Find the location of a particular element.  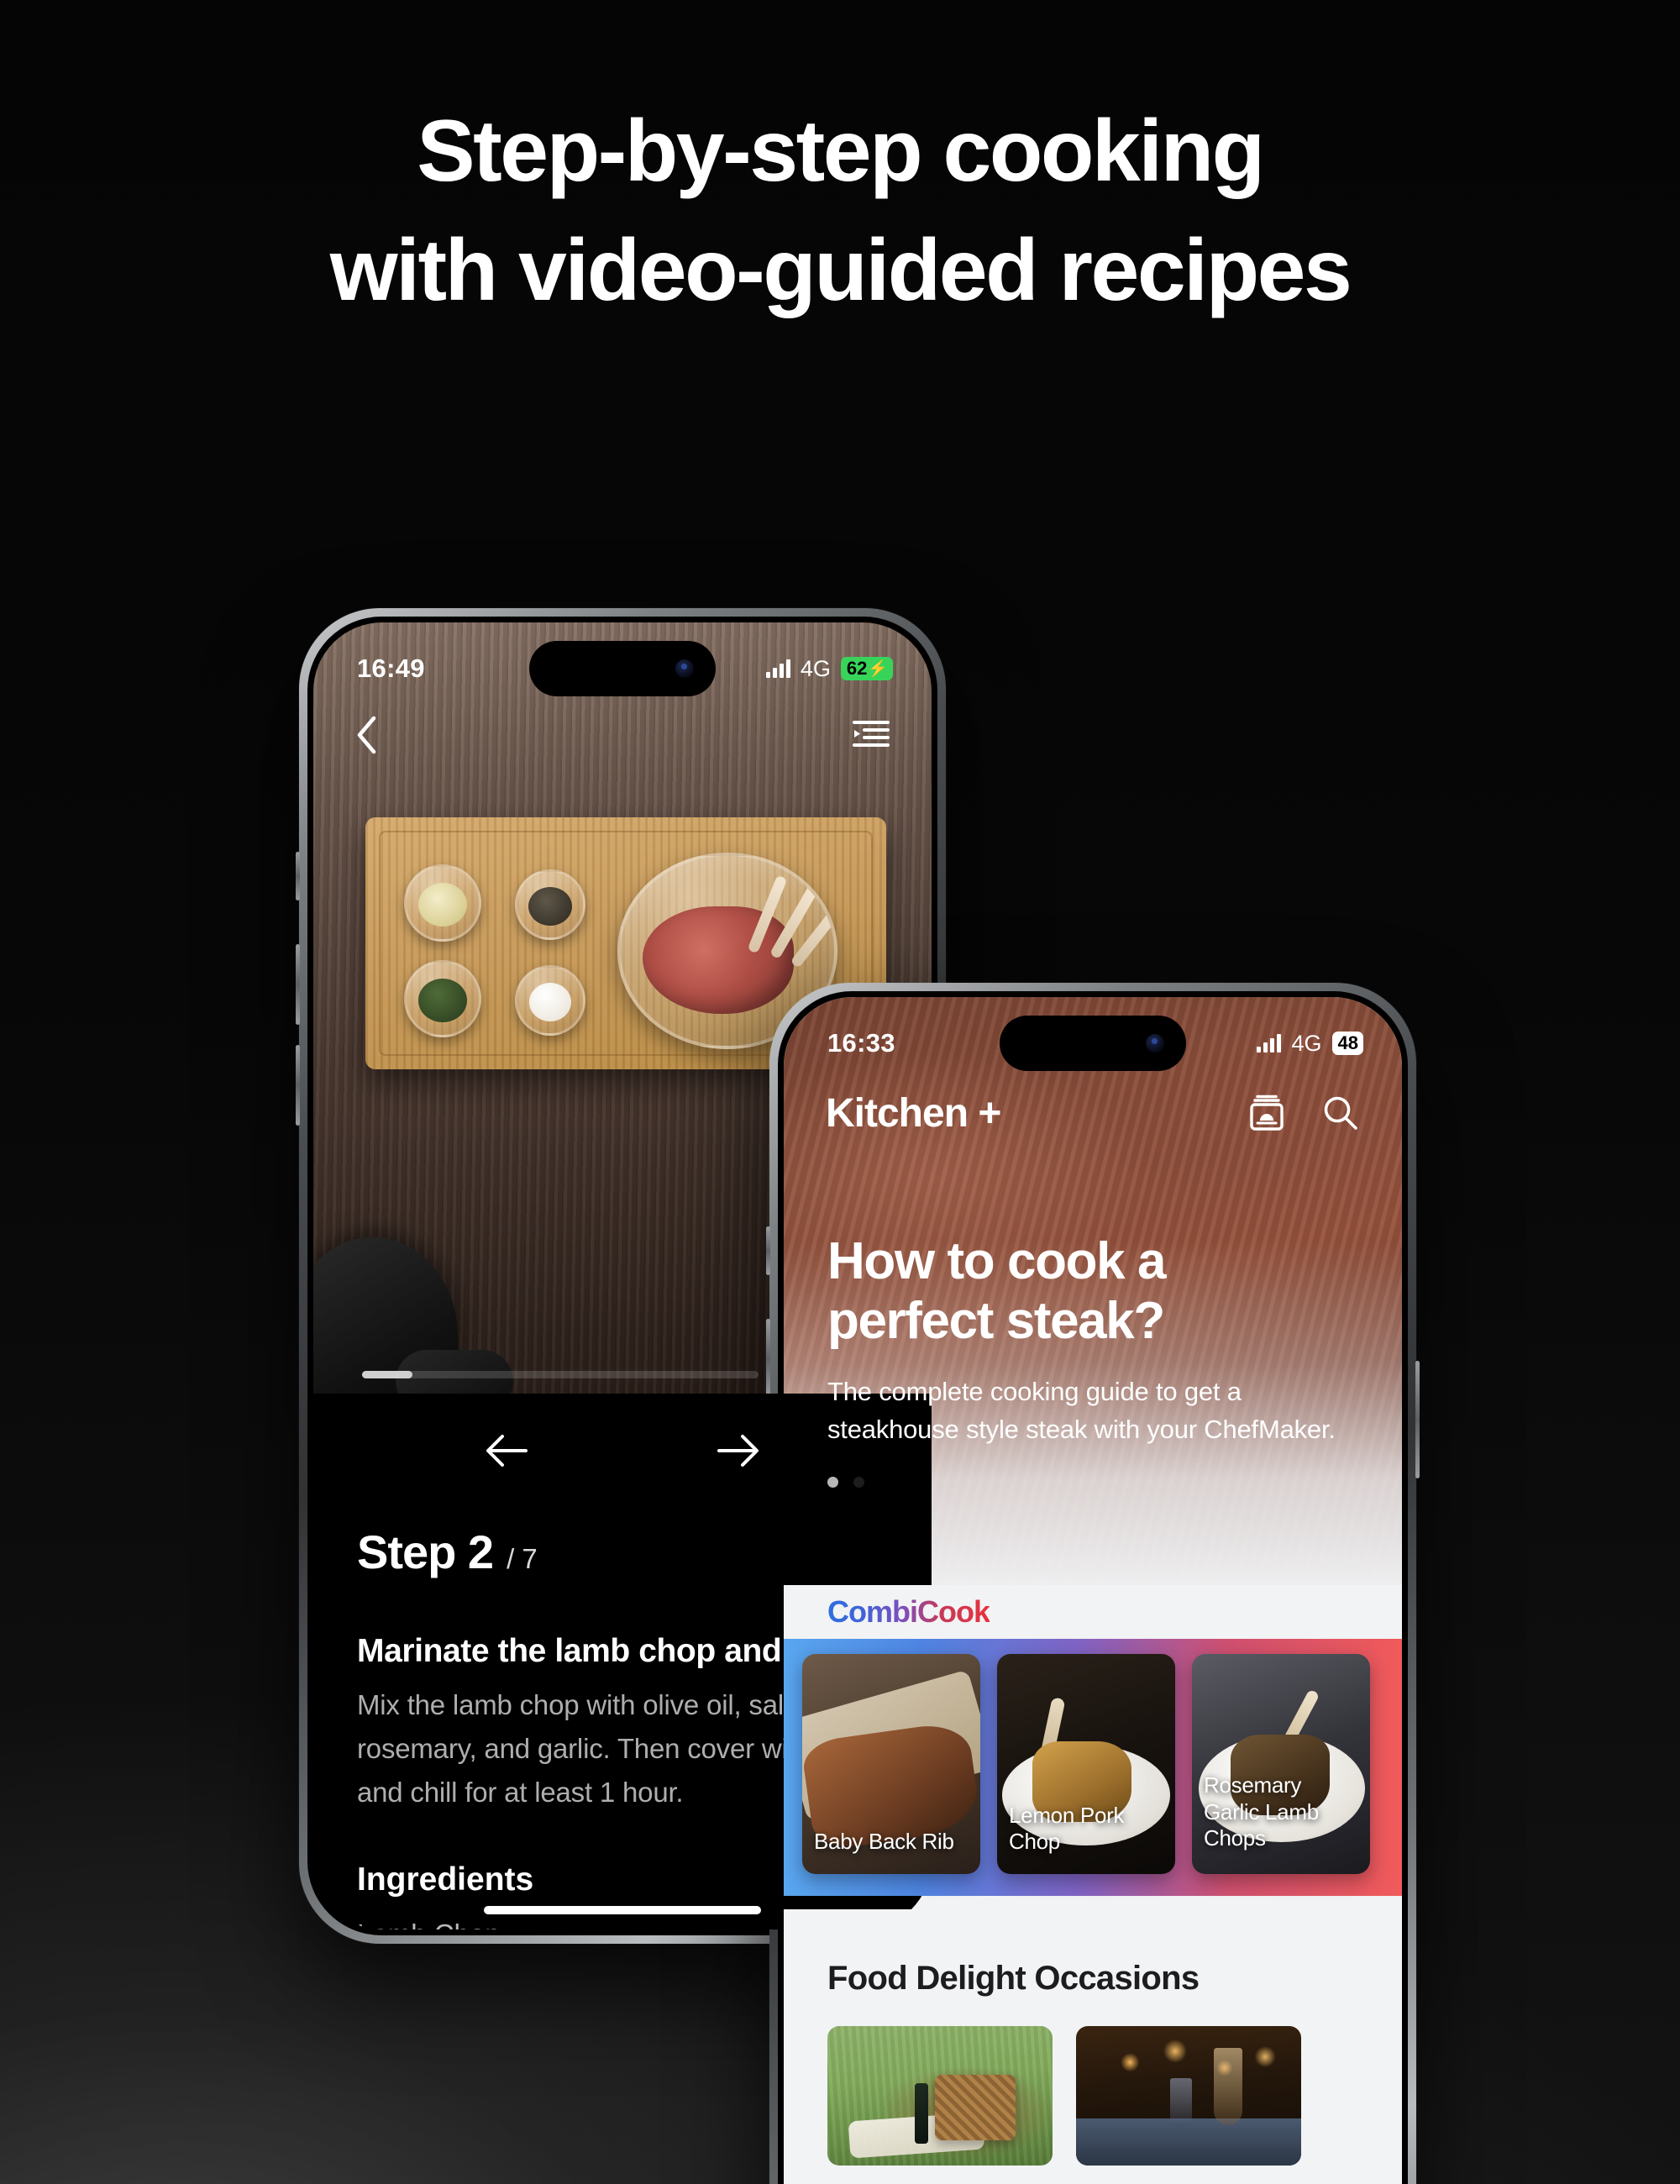

video-progress is located at coordinates (387, 1374).